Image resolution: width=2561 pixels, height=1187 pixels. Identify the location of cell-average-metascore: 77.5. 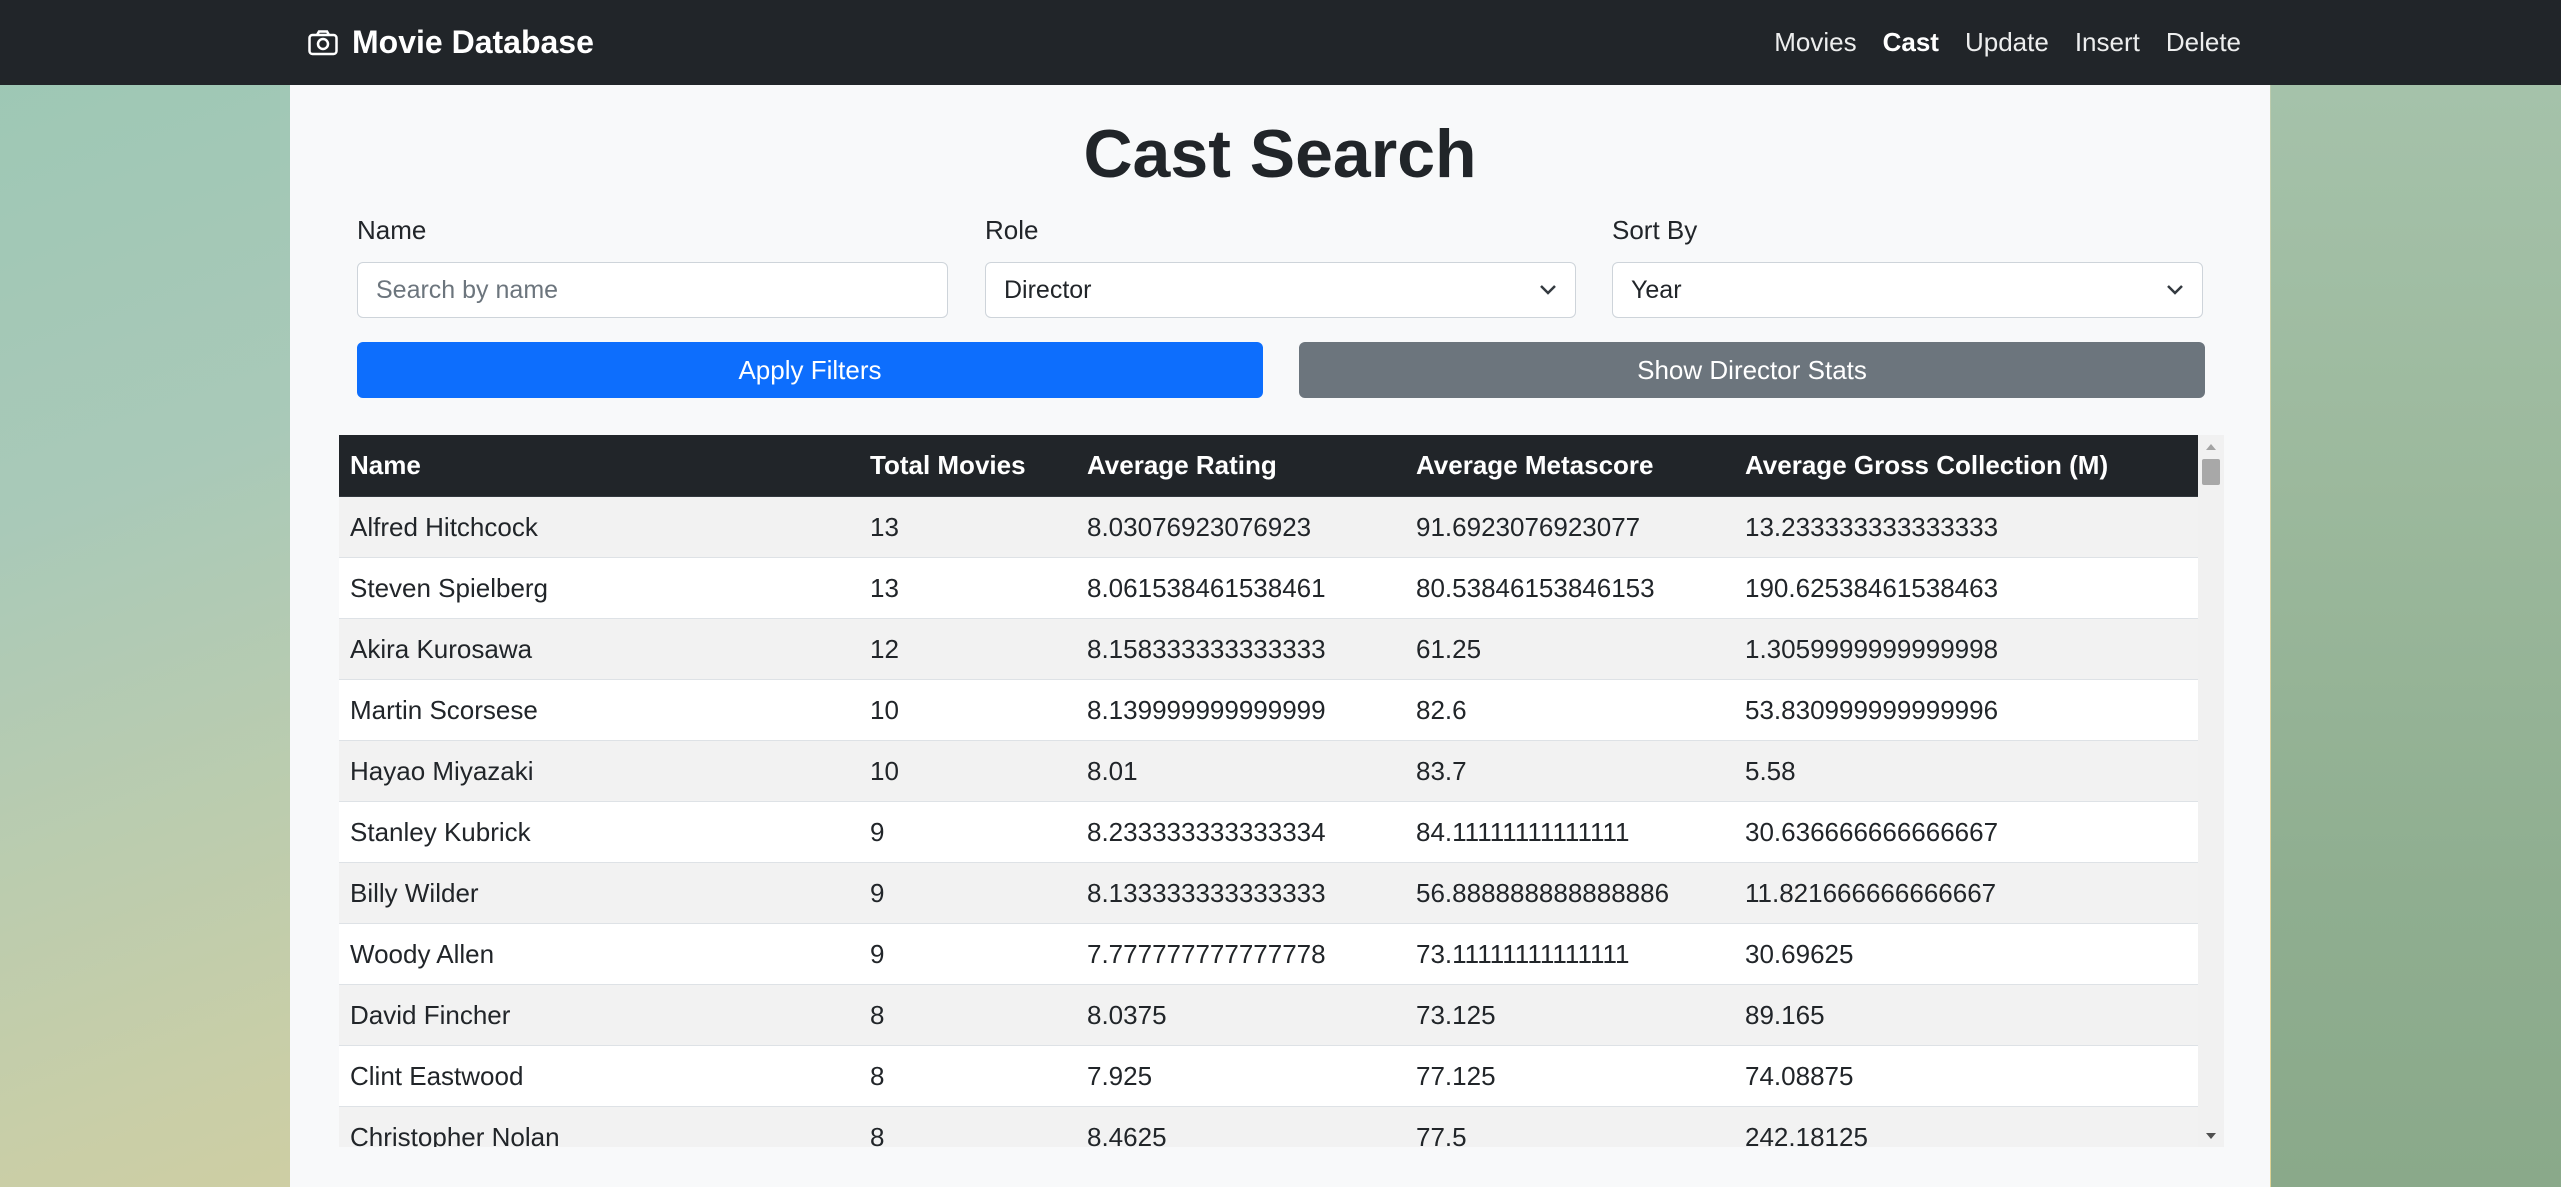
(1569, 1126).